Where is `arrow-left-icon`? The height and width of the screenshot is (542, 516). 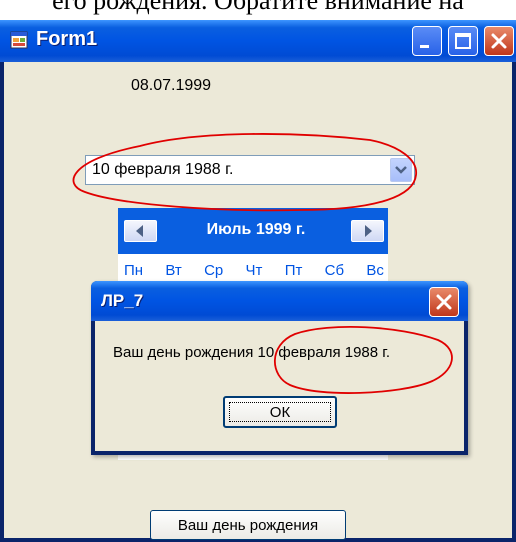
arrow-left-icon is located at coordinates (139, 231).